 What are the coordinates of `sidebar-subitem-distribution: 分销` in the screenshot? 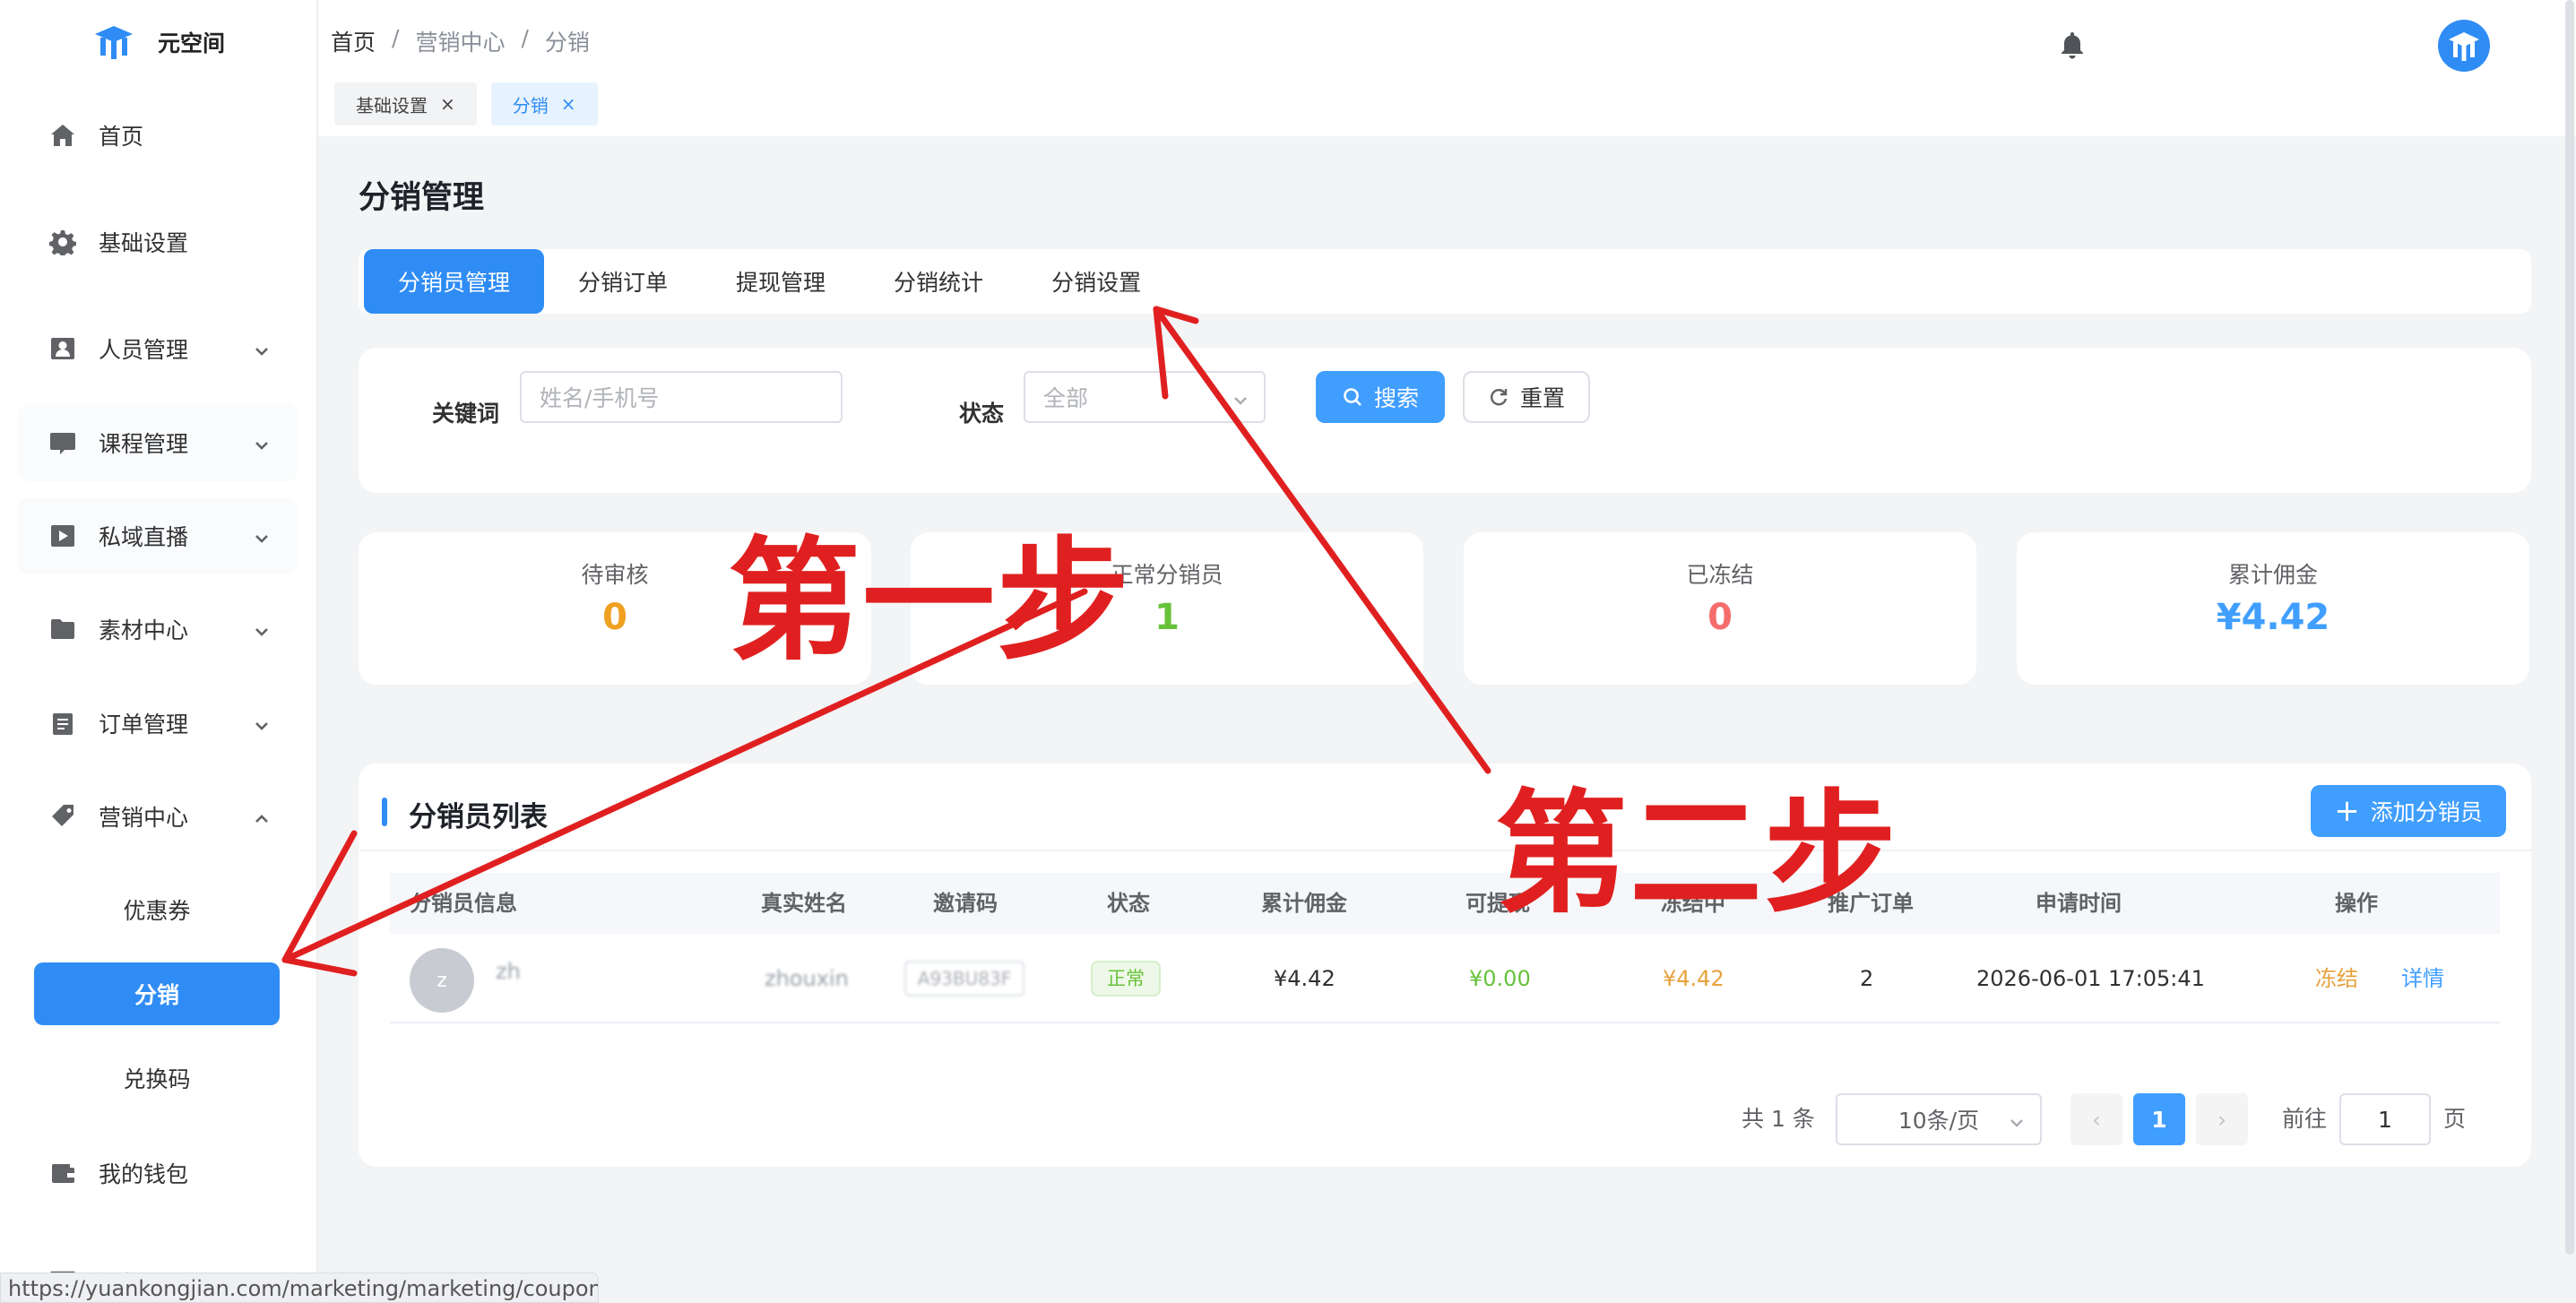 It's located at (157, 994).